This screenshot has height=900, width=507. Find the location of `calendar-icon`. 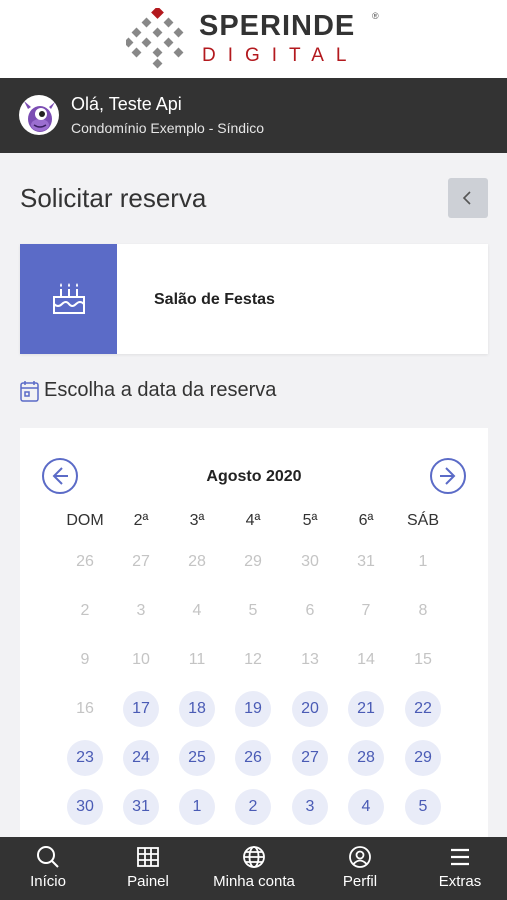

calendar-icon is located at coordinates (29, 391).